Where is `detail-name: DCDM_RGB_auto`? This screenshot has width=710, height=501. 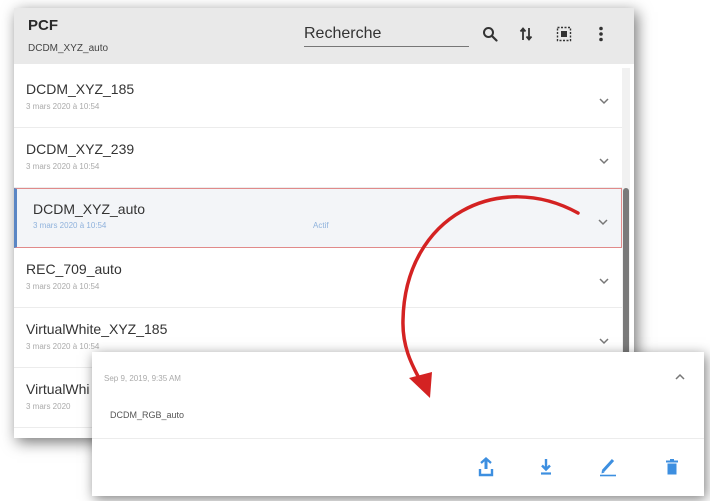
detail-name: DCDM_RGB_auto is located at coordinates (147, 415).